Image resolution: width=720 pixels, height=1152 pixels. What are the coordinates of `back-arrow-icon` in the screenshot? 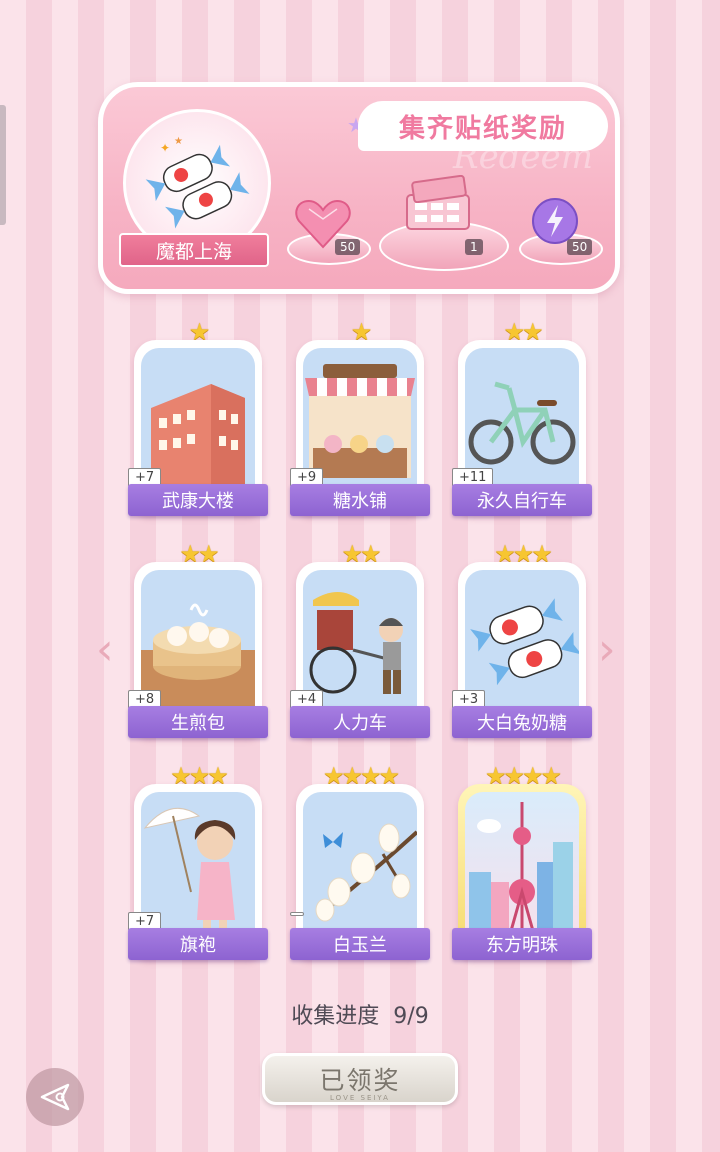 It's located at (55, 1097).